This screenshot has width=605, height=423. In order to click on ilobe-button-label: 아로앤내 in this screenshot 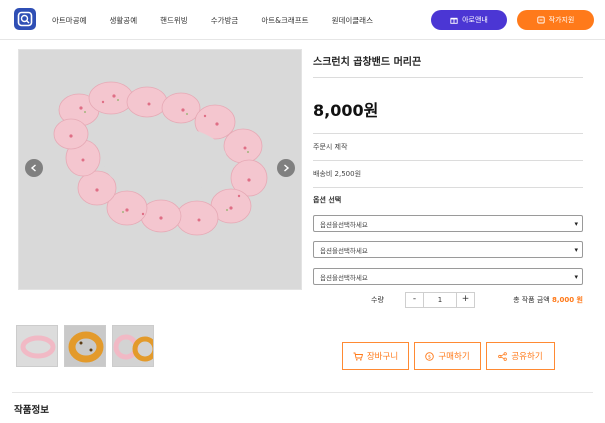, I will do `click(475, 20)`.